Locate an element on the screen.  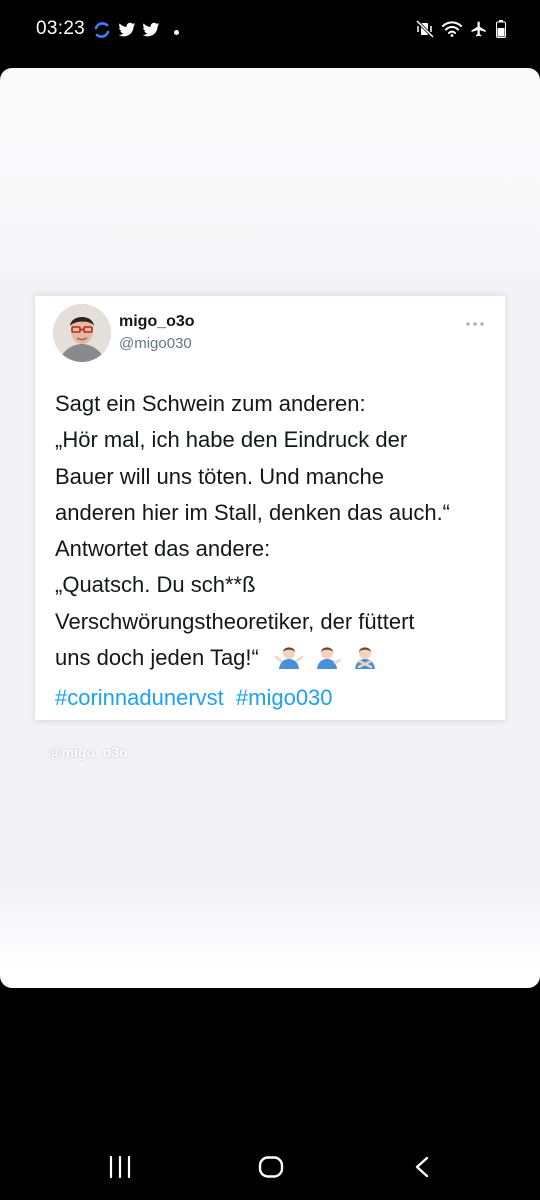
tweet-handle: @migo030 is located at coordinates (155, 343).